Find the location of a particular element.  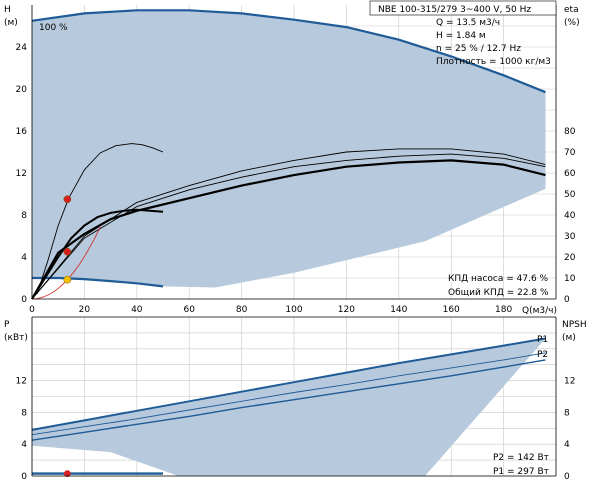

y-tick-label-right: 0 is located at coordinates (567, 300).